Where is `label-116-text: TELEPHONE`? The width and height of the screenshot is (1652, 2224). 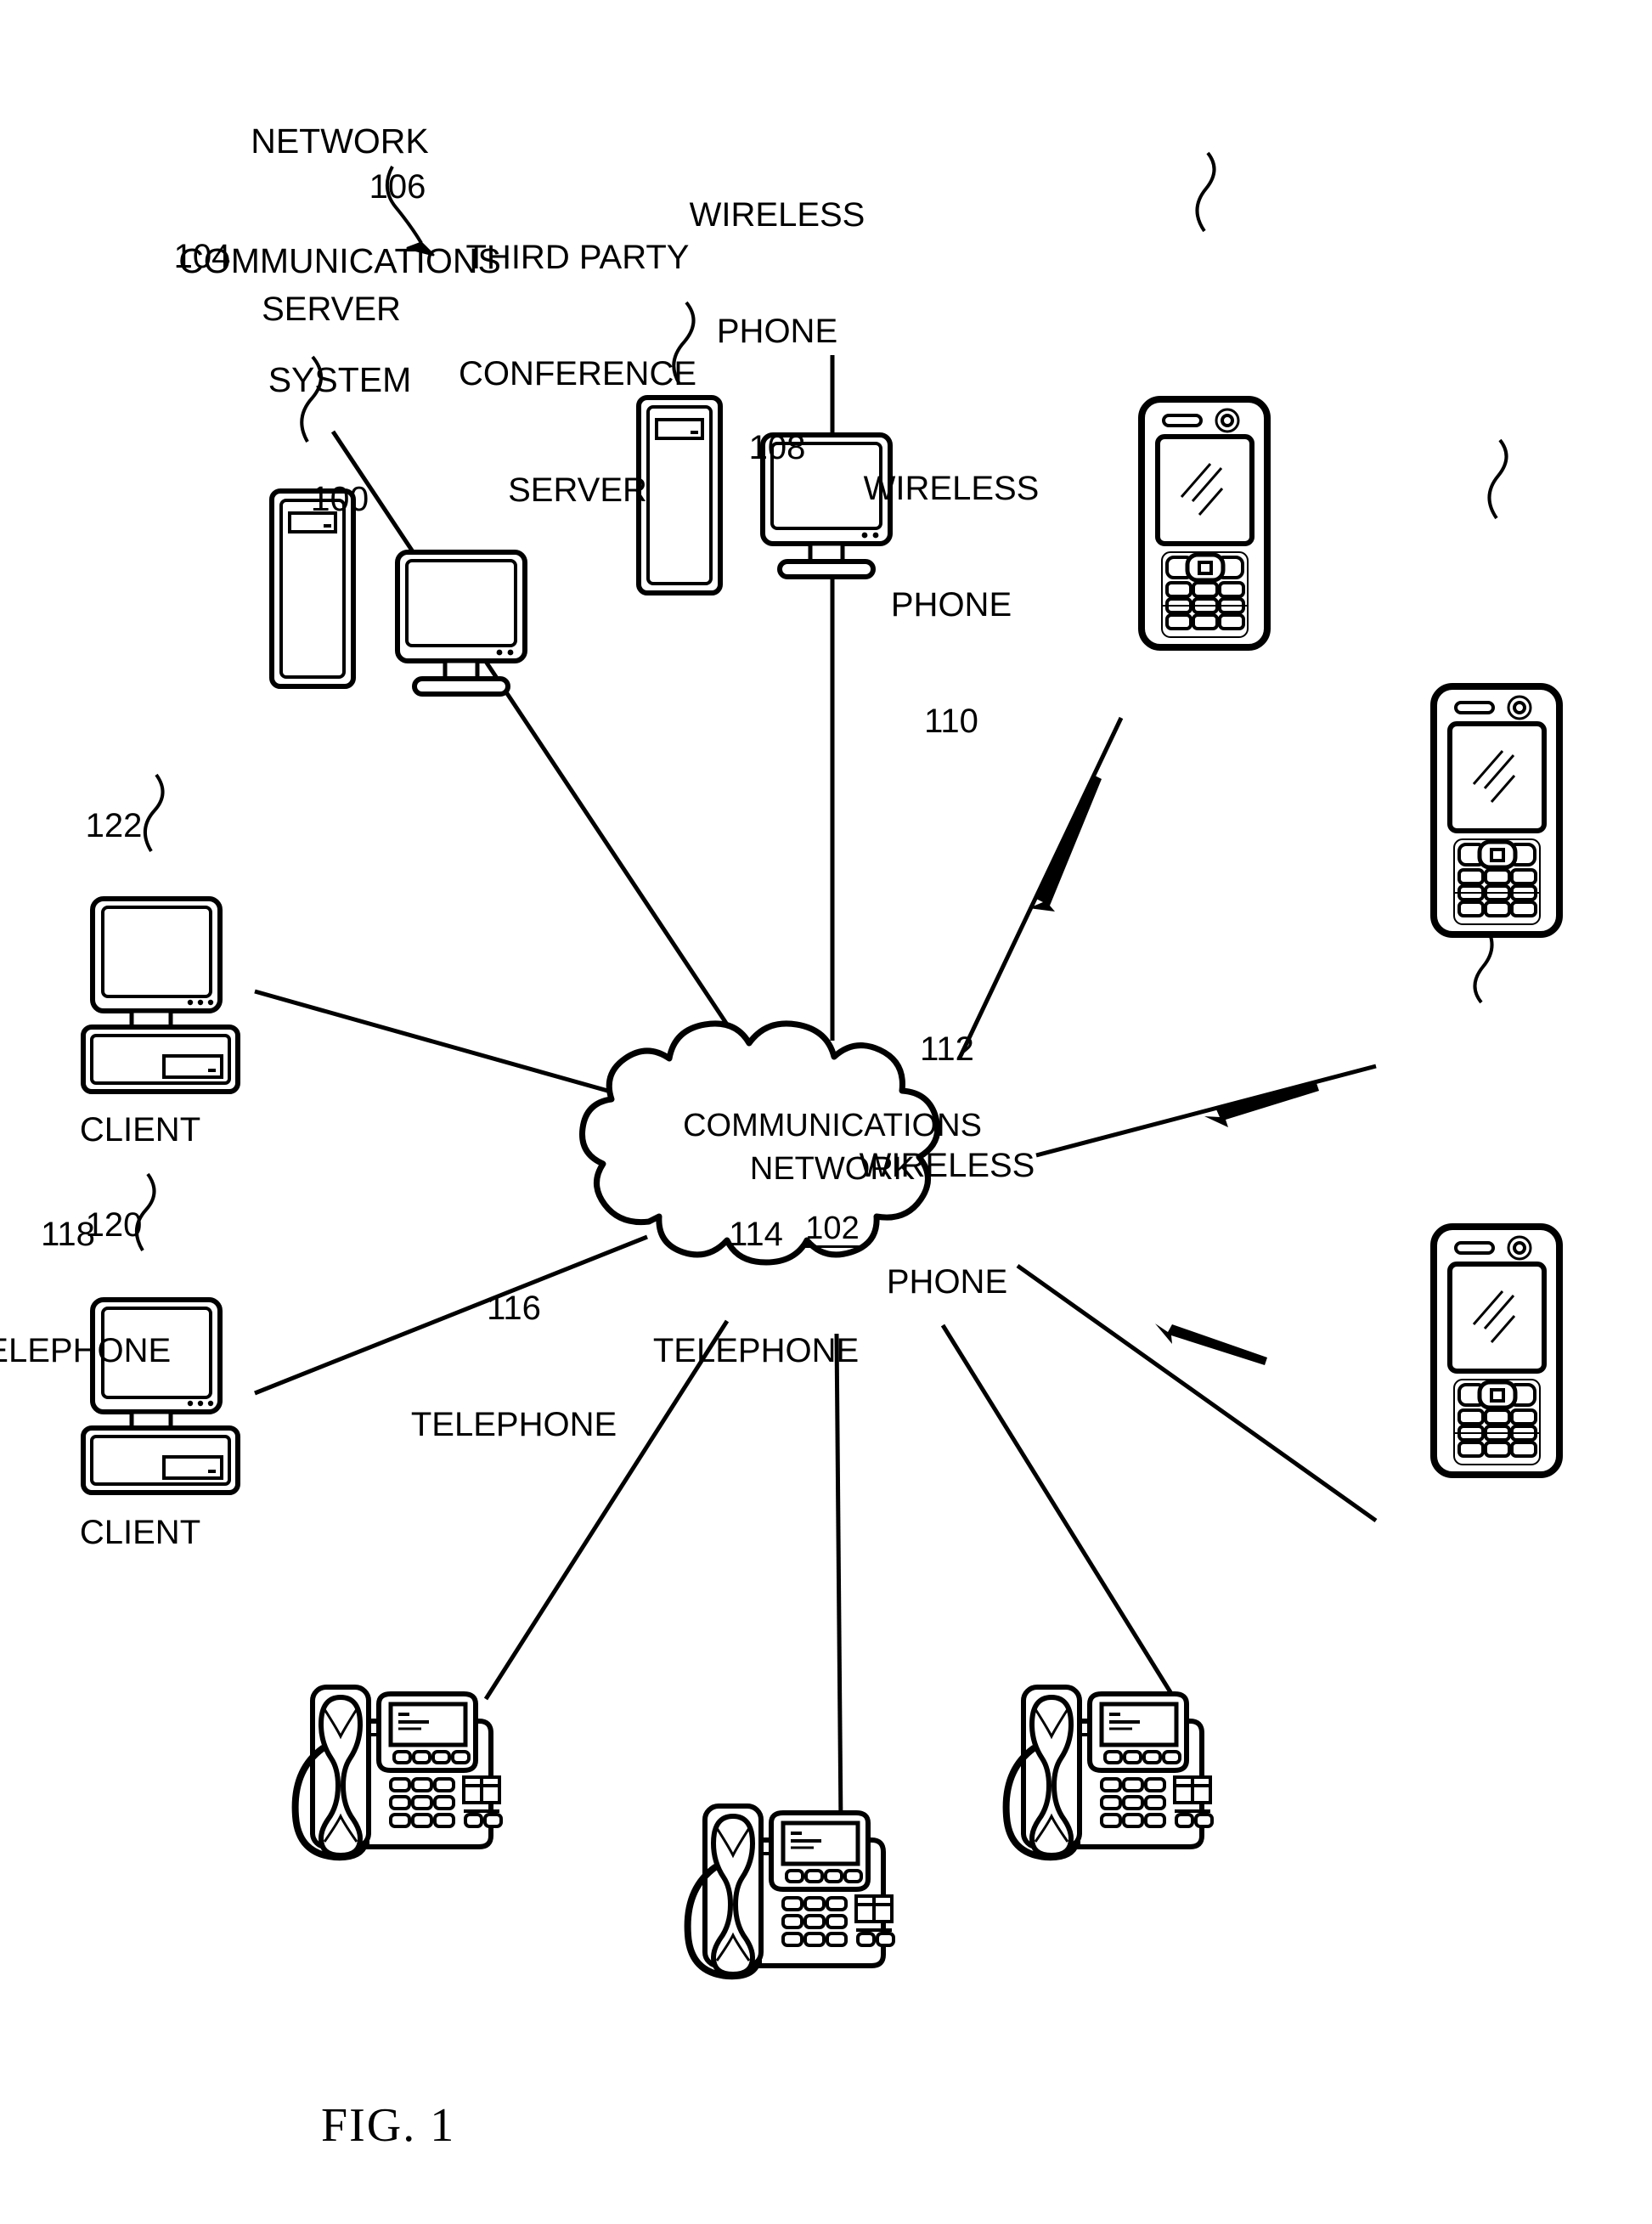
label-116-text: TELEPHONE is located at coordinates (513, 1424).